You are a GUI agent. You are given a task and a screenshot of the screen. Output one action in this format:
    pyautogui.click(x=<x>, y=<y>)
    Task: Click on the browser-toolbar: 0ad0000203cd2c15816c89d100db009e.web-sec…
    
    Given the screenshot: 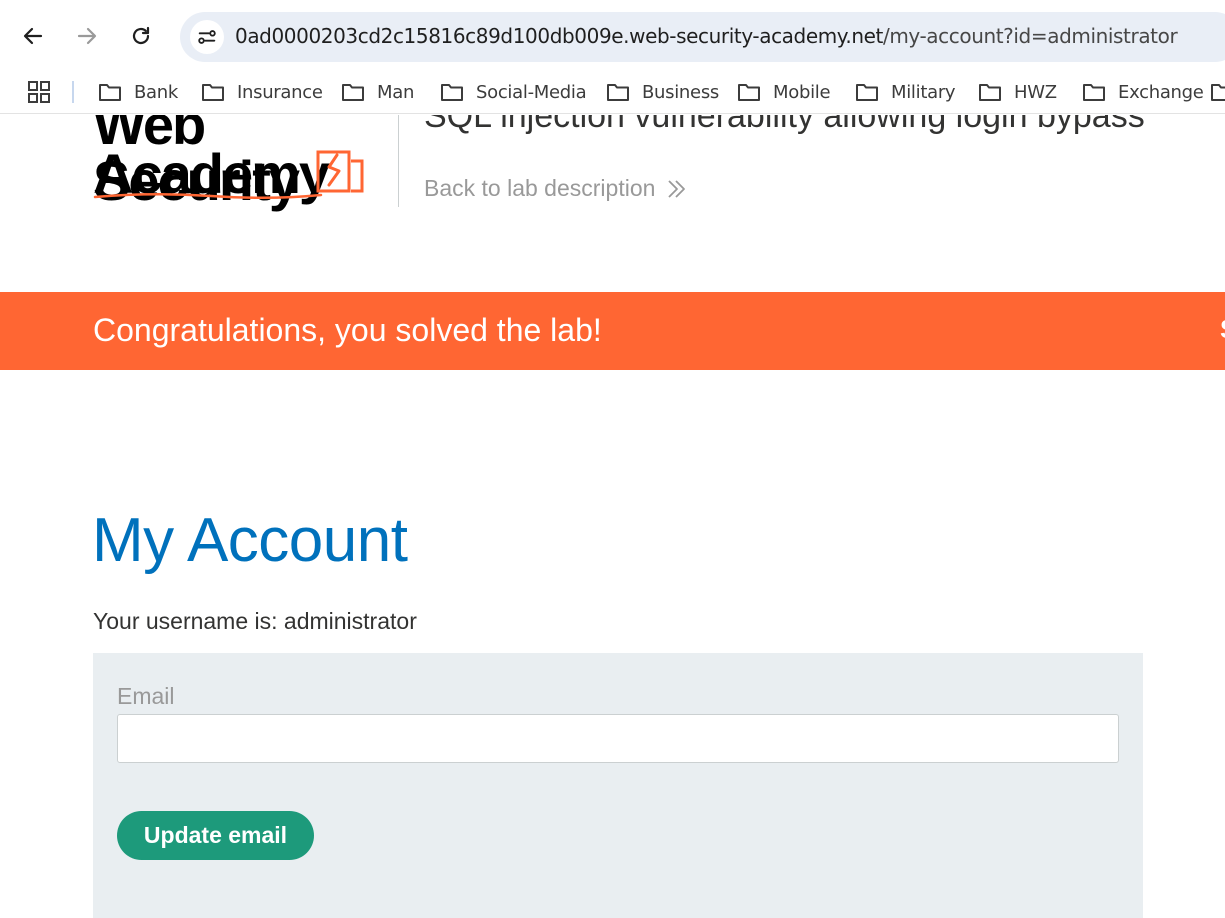 What is the action you would take?
    pyautogui.click(x=612, y=35)
    